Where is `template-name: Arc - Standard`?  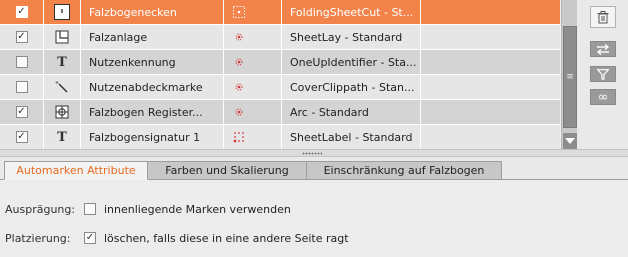 template-name: Arc - Standard is located at coordinates (351, 112).